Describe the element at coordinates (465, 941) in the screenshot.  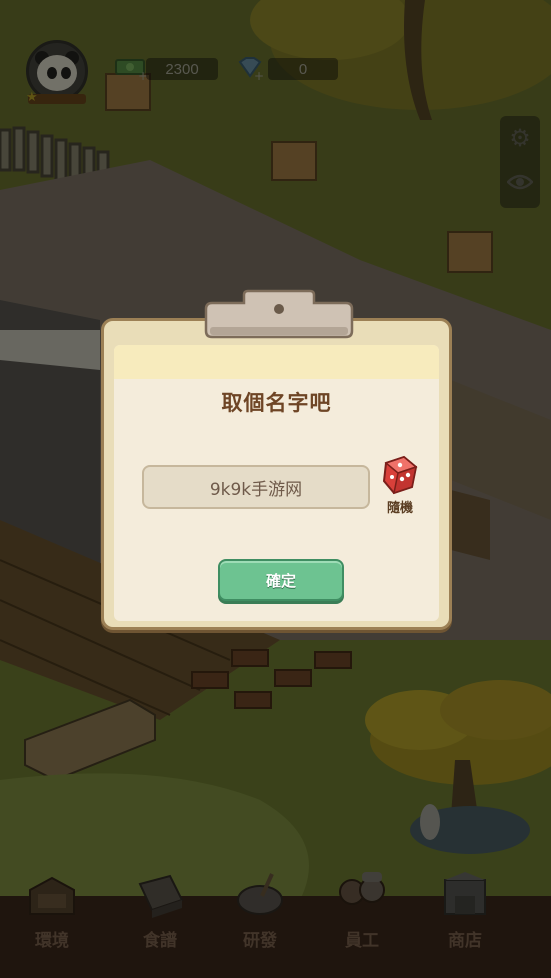
I see `nav-label: 商店` at that location.